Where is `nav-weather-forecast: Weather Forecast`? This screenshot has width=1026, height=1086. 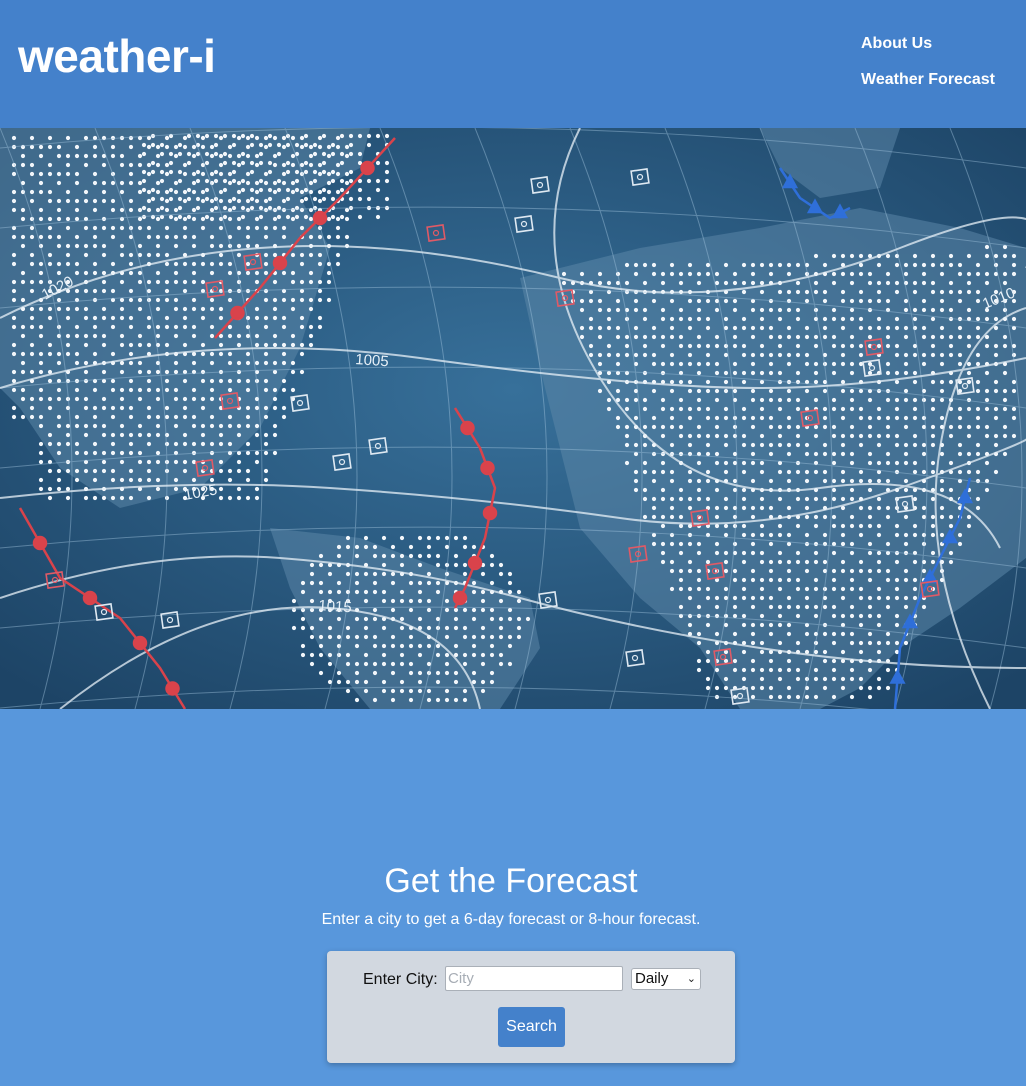 nav-weather-forecast: Weather Forecast is located at coordinates (928, 88).